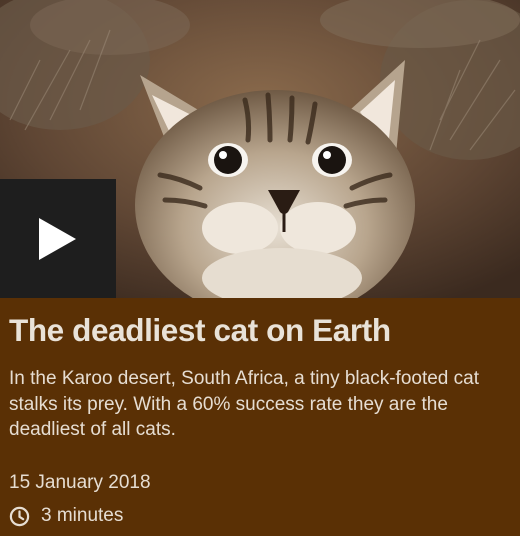 The height and width of the screenshot is (536, 520). I want to click on publish-date: 15 January 2018, so click(80, 482).